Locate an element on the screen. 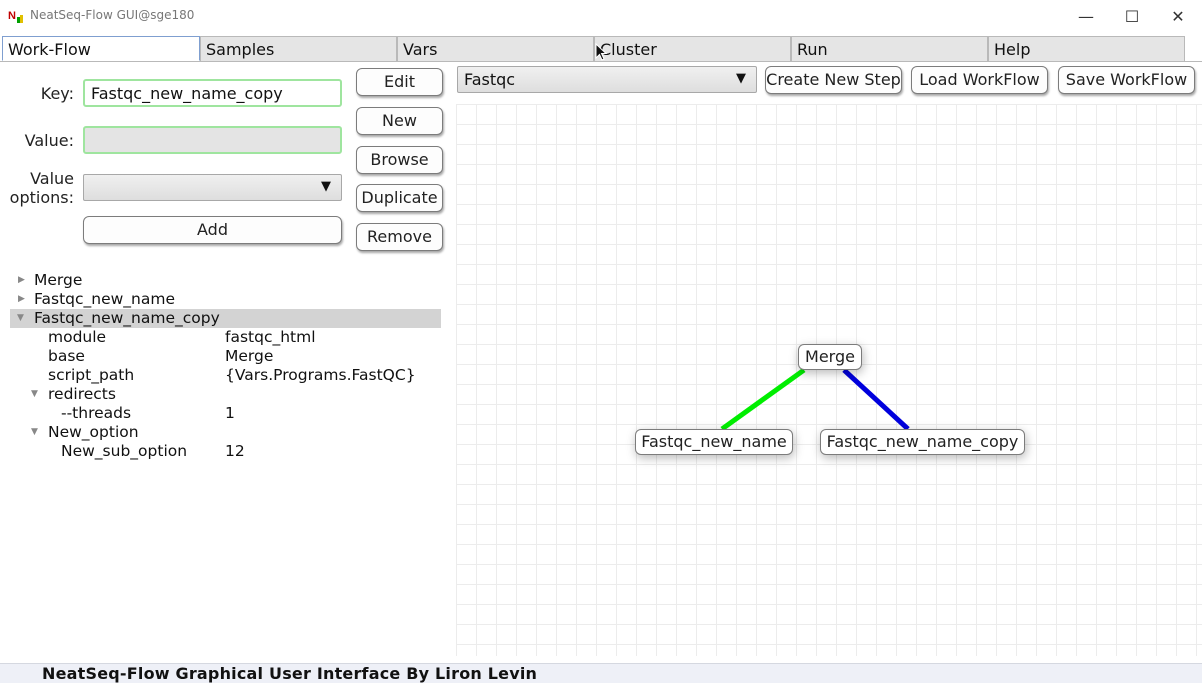 Image resolution: width=1202 pixels, height=683 pixels. tree-item-script-path: script_path {Vars.Programs.FastQC} is located at coordinates (225, 375).